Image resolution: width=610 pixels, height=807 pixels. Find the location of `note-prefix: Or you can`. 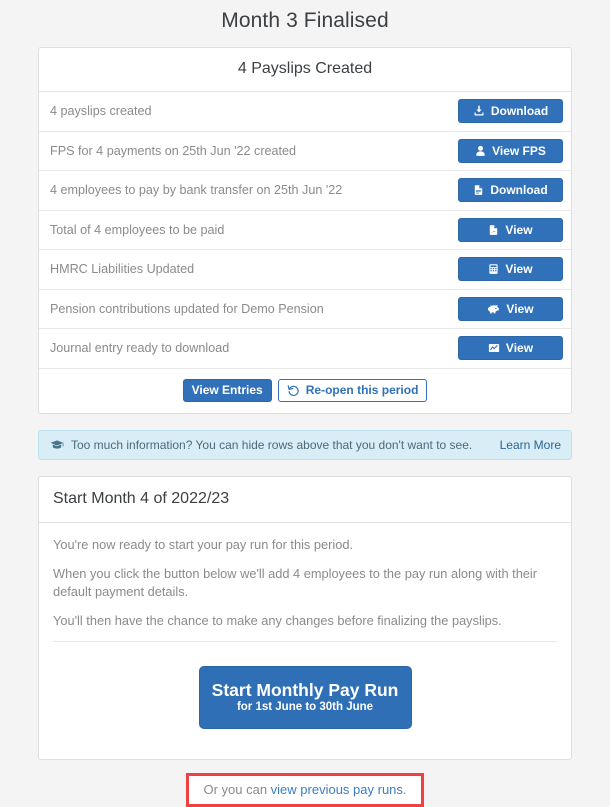

note-prefix: Or you can is located at coordinates (237, 790).